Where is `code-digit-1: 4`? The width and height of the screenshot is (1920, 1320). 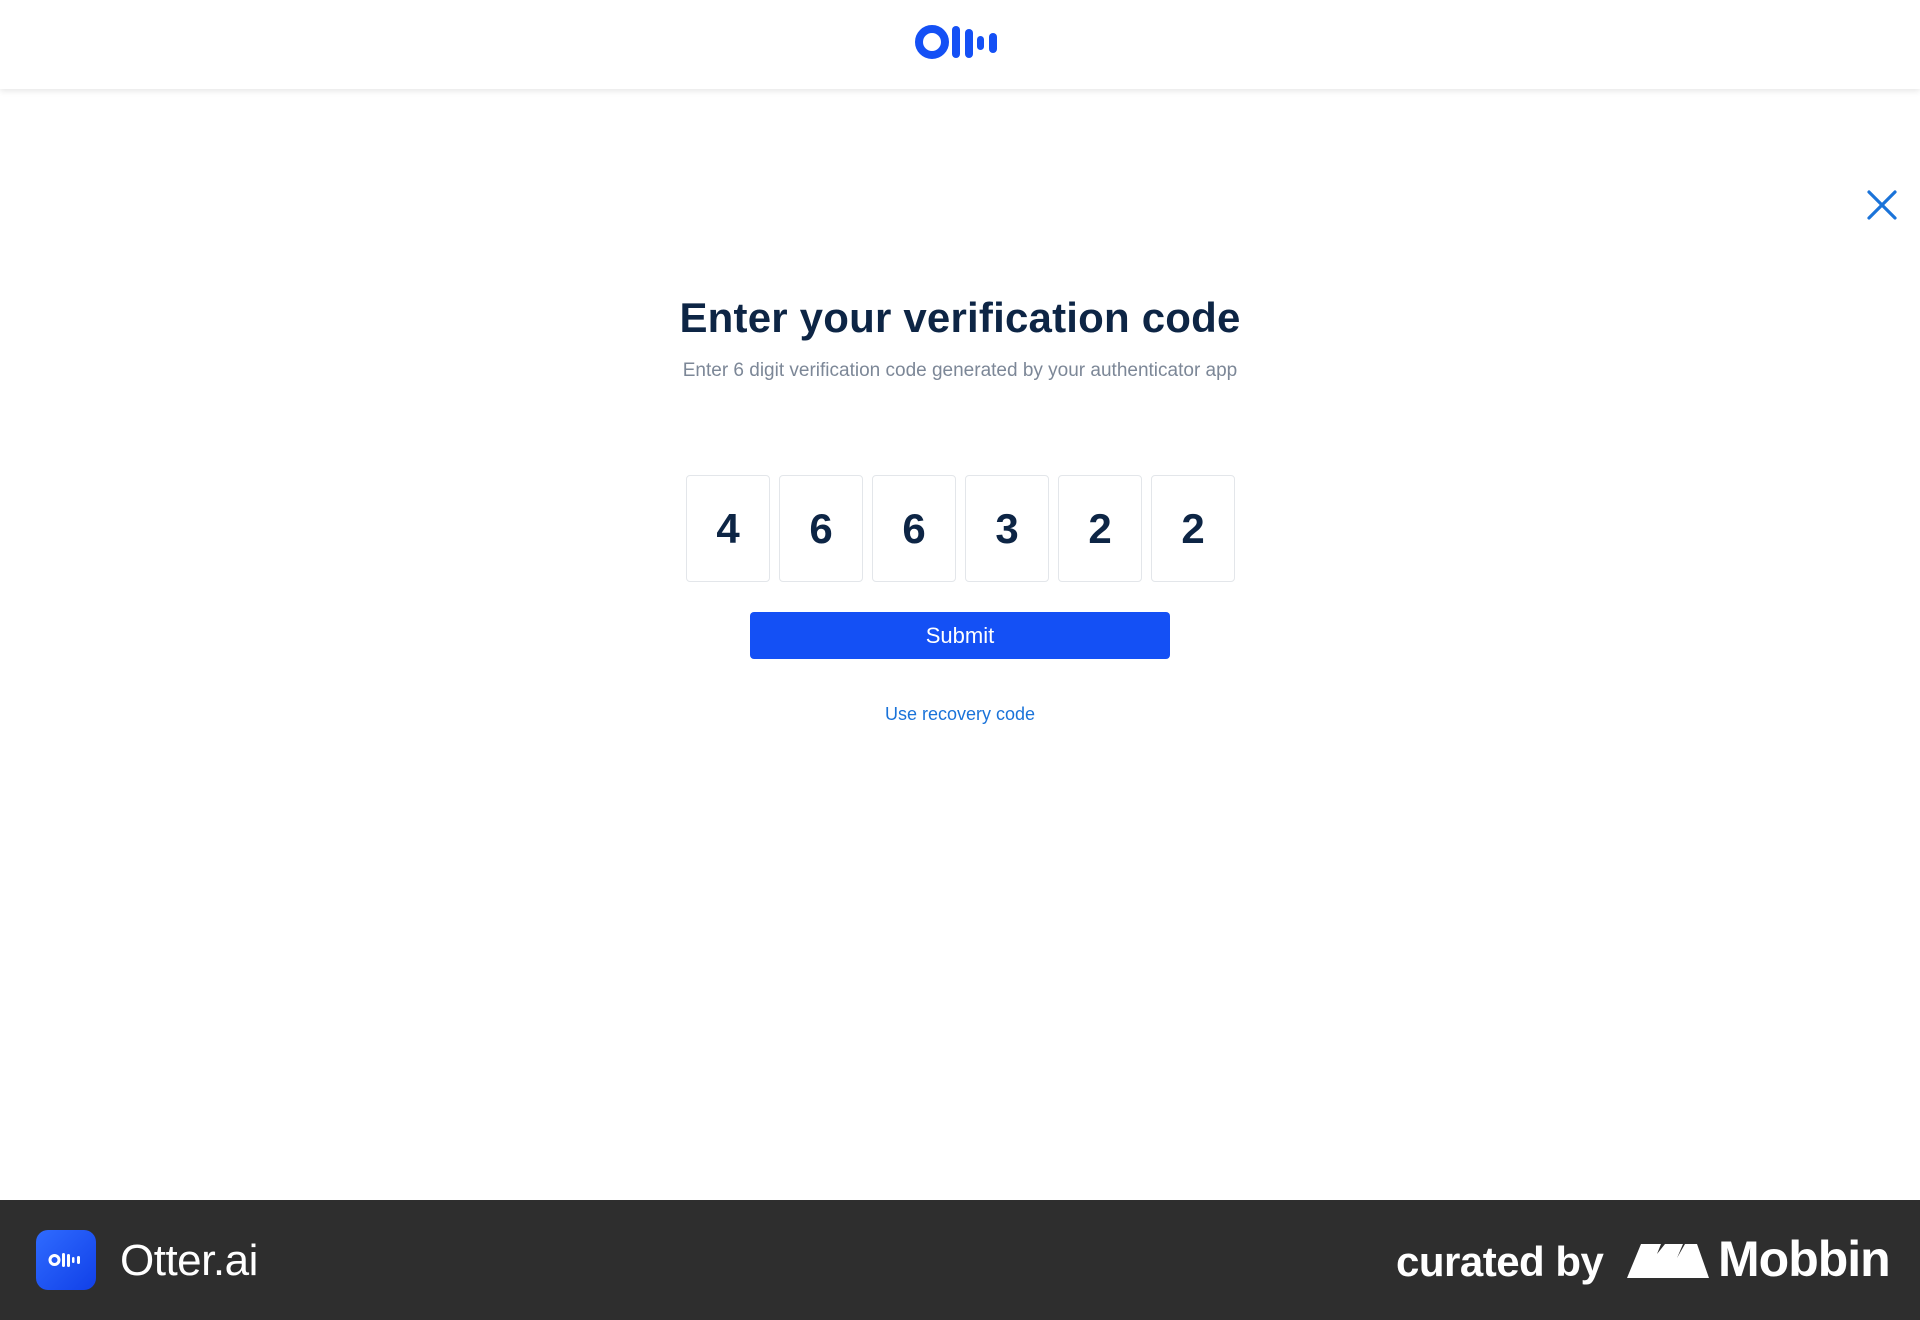 code-digit-1: 4 is located at coordinates (728, 528).